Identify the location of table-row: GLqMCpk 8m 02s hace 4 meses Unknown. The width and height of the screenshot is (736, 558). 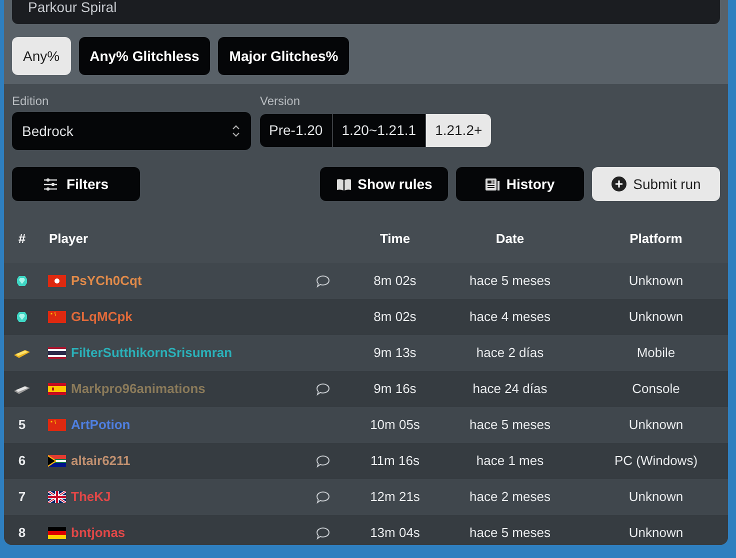
(366, 317).